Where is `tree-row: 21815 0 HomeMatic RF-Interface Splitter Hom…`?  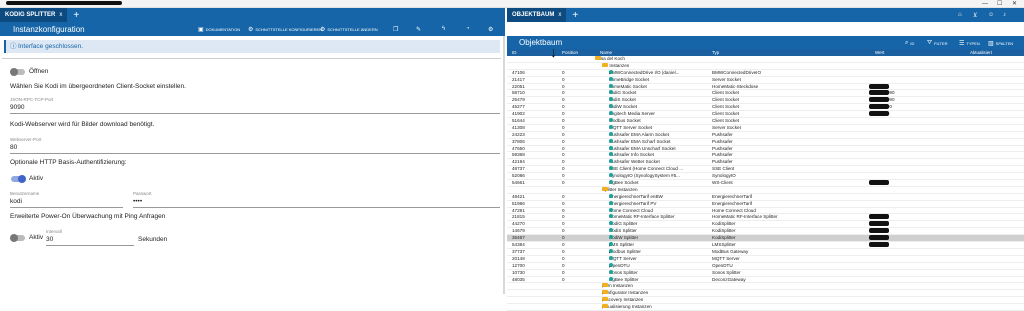
tree-row: 21815 0 HomeMatic RF-Interface Splitter Hom… is located at coordinates (765, 218).